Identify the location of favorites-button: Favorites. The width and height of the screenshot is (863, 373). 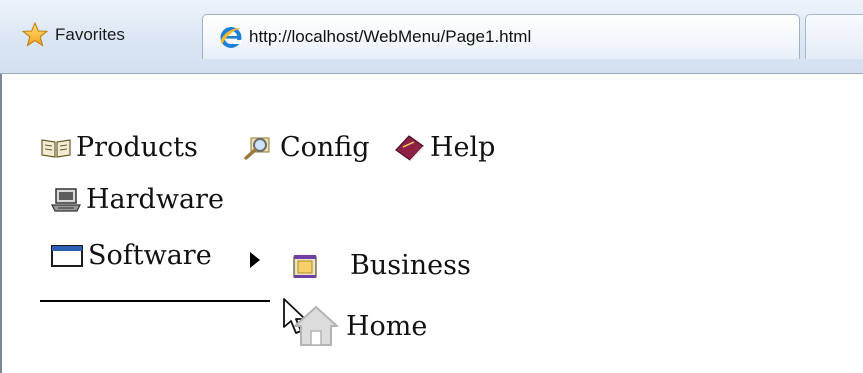
(73, 35).